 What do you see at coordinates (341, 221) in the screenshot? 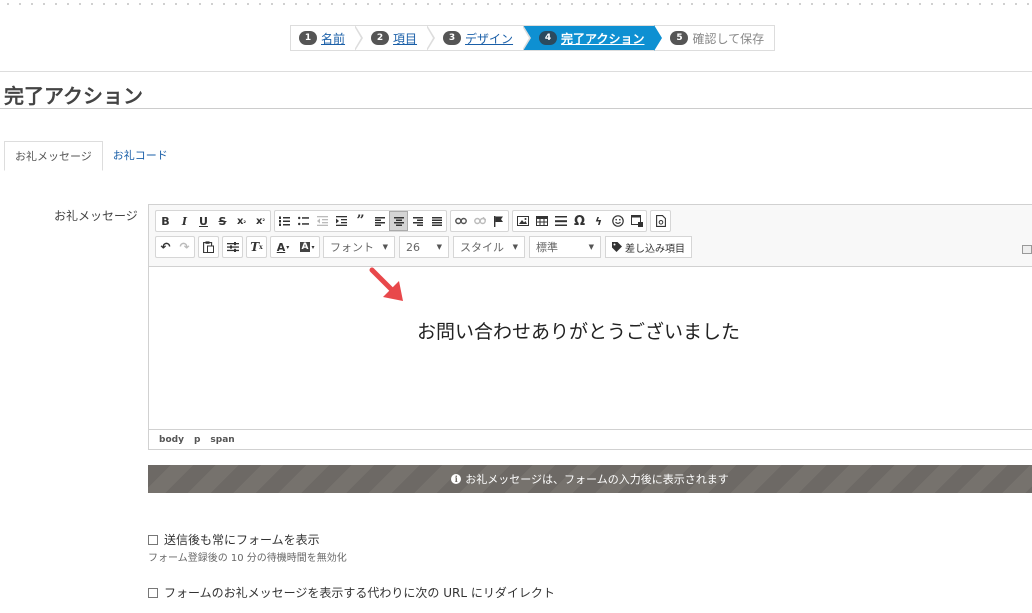
I see `indent-icon` at bounding box center [341, 221].